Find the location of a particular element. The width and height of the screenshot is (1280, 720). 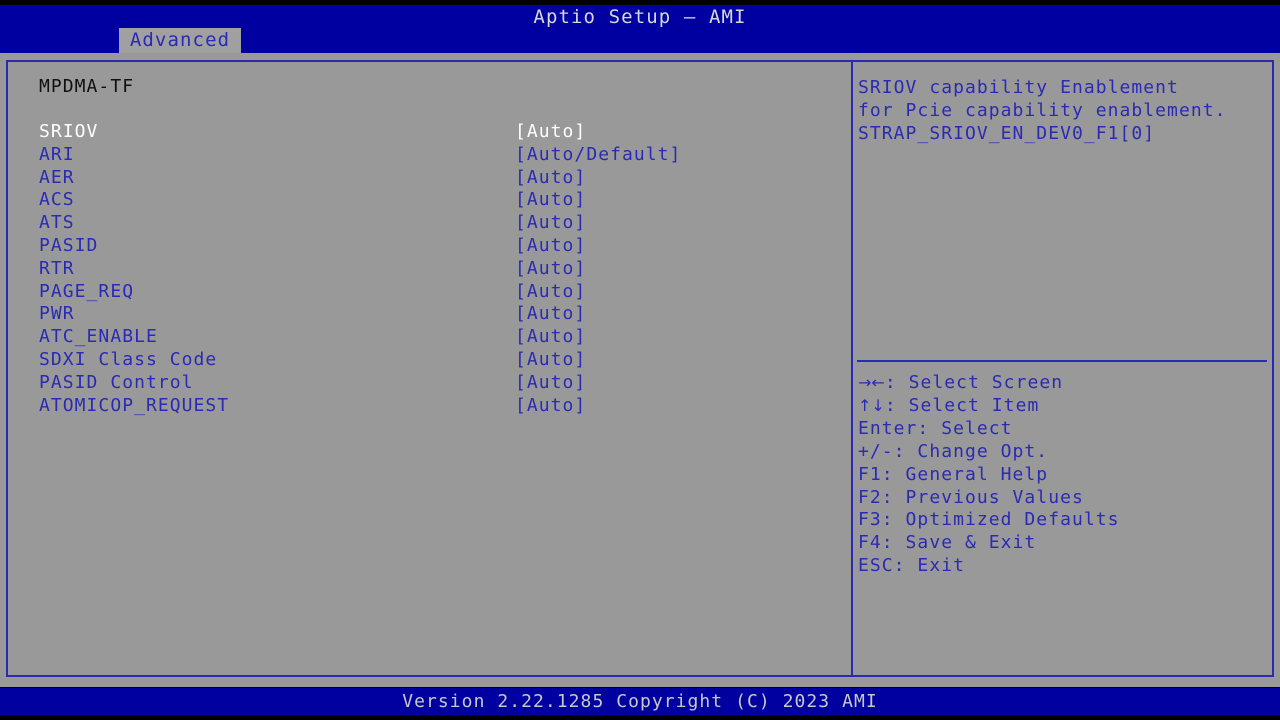

legend-line: ESC: Exit is located at coordinates (1063, 566).